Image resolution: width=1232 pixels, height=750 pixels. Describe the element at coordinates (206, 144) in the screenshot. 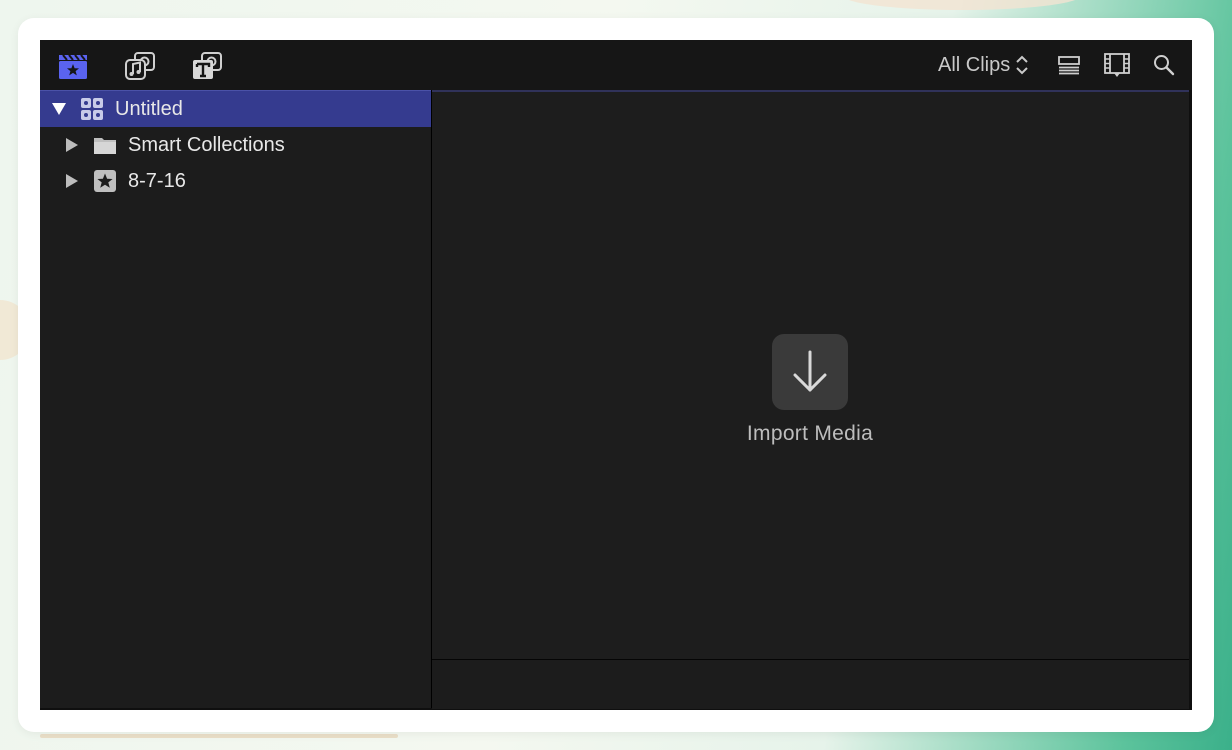

I see `sidebar-item-label: Smart Collections` at that location.